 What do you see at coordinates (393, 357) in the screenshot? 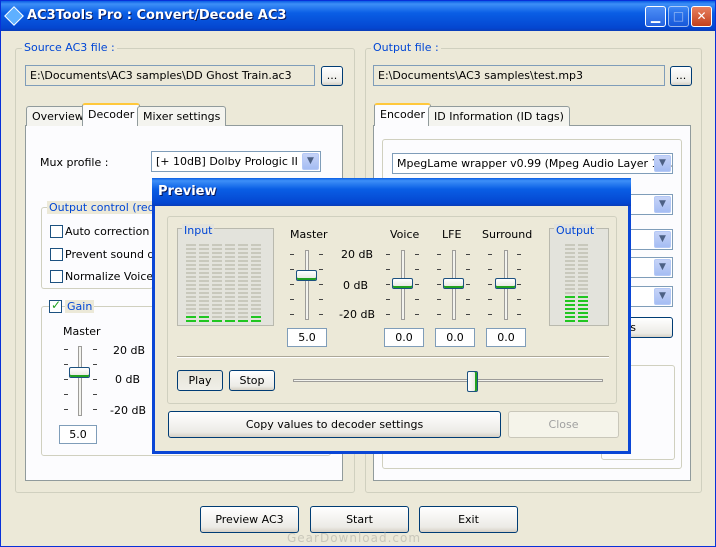
I see `preview-divider` at bounding box center [393, 357].